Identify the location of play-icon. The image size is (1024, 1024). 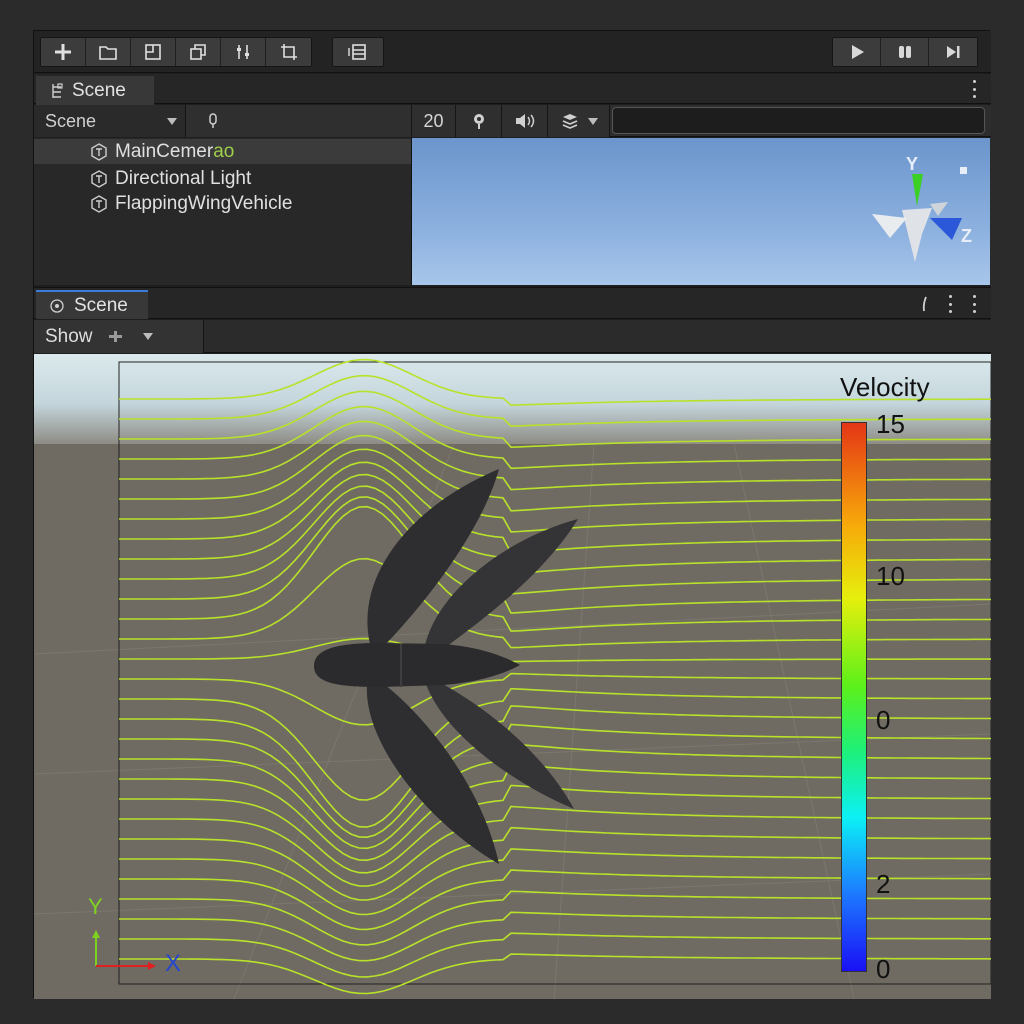
(857, 52).